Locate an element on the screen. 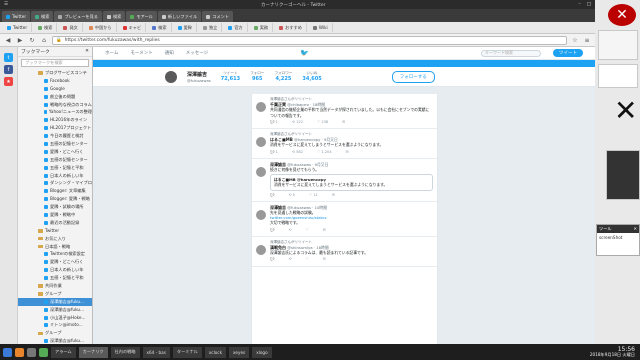 This screenshot has height=360, width=640. start-menu-icon is located at coordinates (7, 352).